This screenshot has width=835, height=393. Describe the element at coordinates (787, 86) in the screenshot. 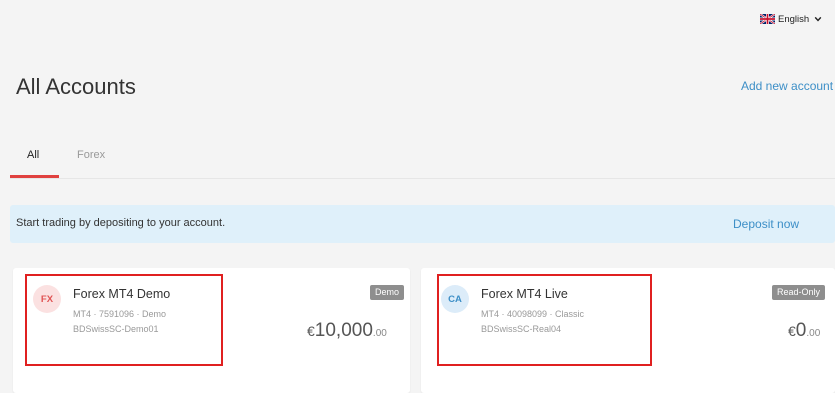

I see `add-new-account-link: Add new account` at that location.